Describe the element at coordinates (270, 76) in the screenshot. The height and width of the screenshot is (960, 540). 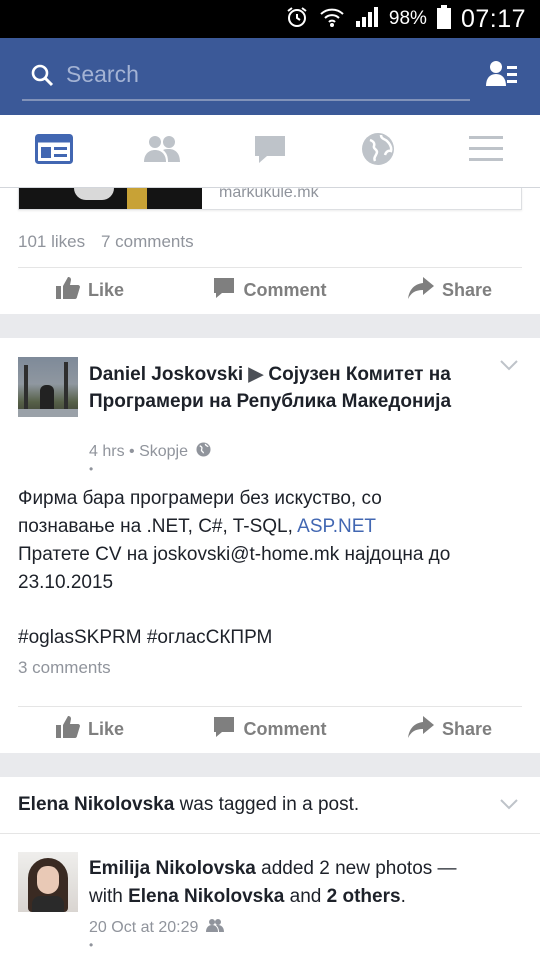
I see `search-bar: Search` at that location.